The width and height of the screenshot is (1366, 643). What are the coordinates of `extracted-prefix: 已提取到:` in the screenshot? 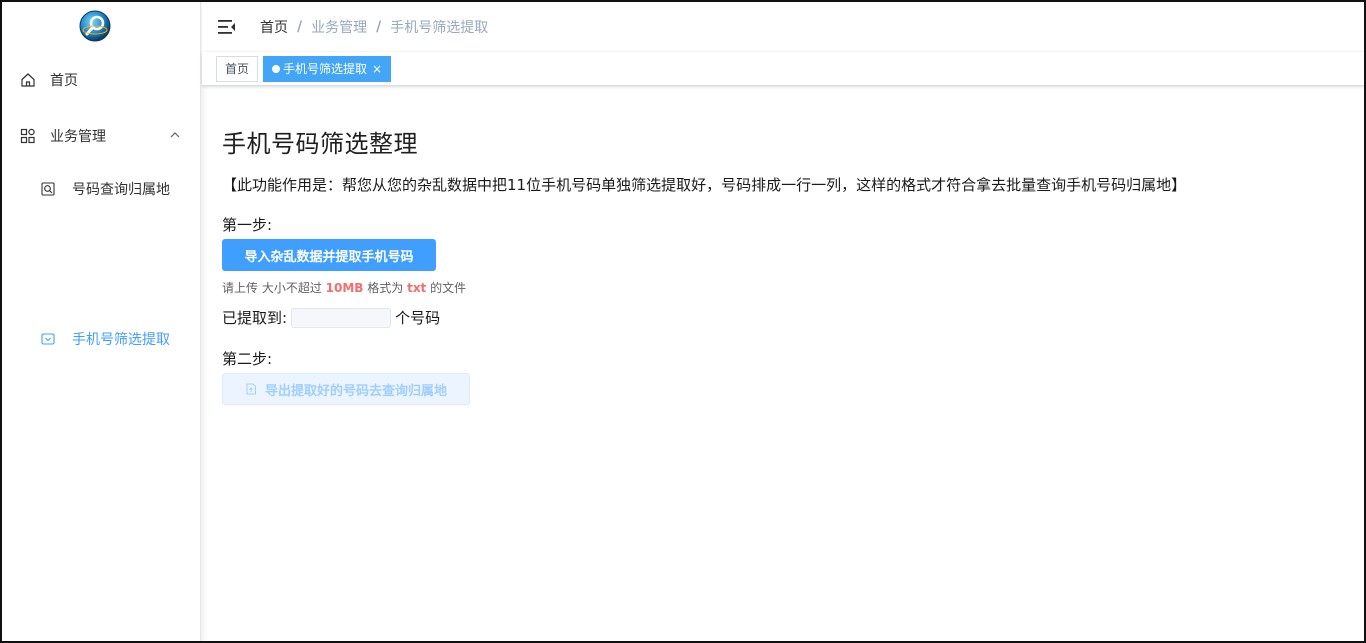 It's located at (255, 318).